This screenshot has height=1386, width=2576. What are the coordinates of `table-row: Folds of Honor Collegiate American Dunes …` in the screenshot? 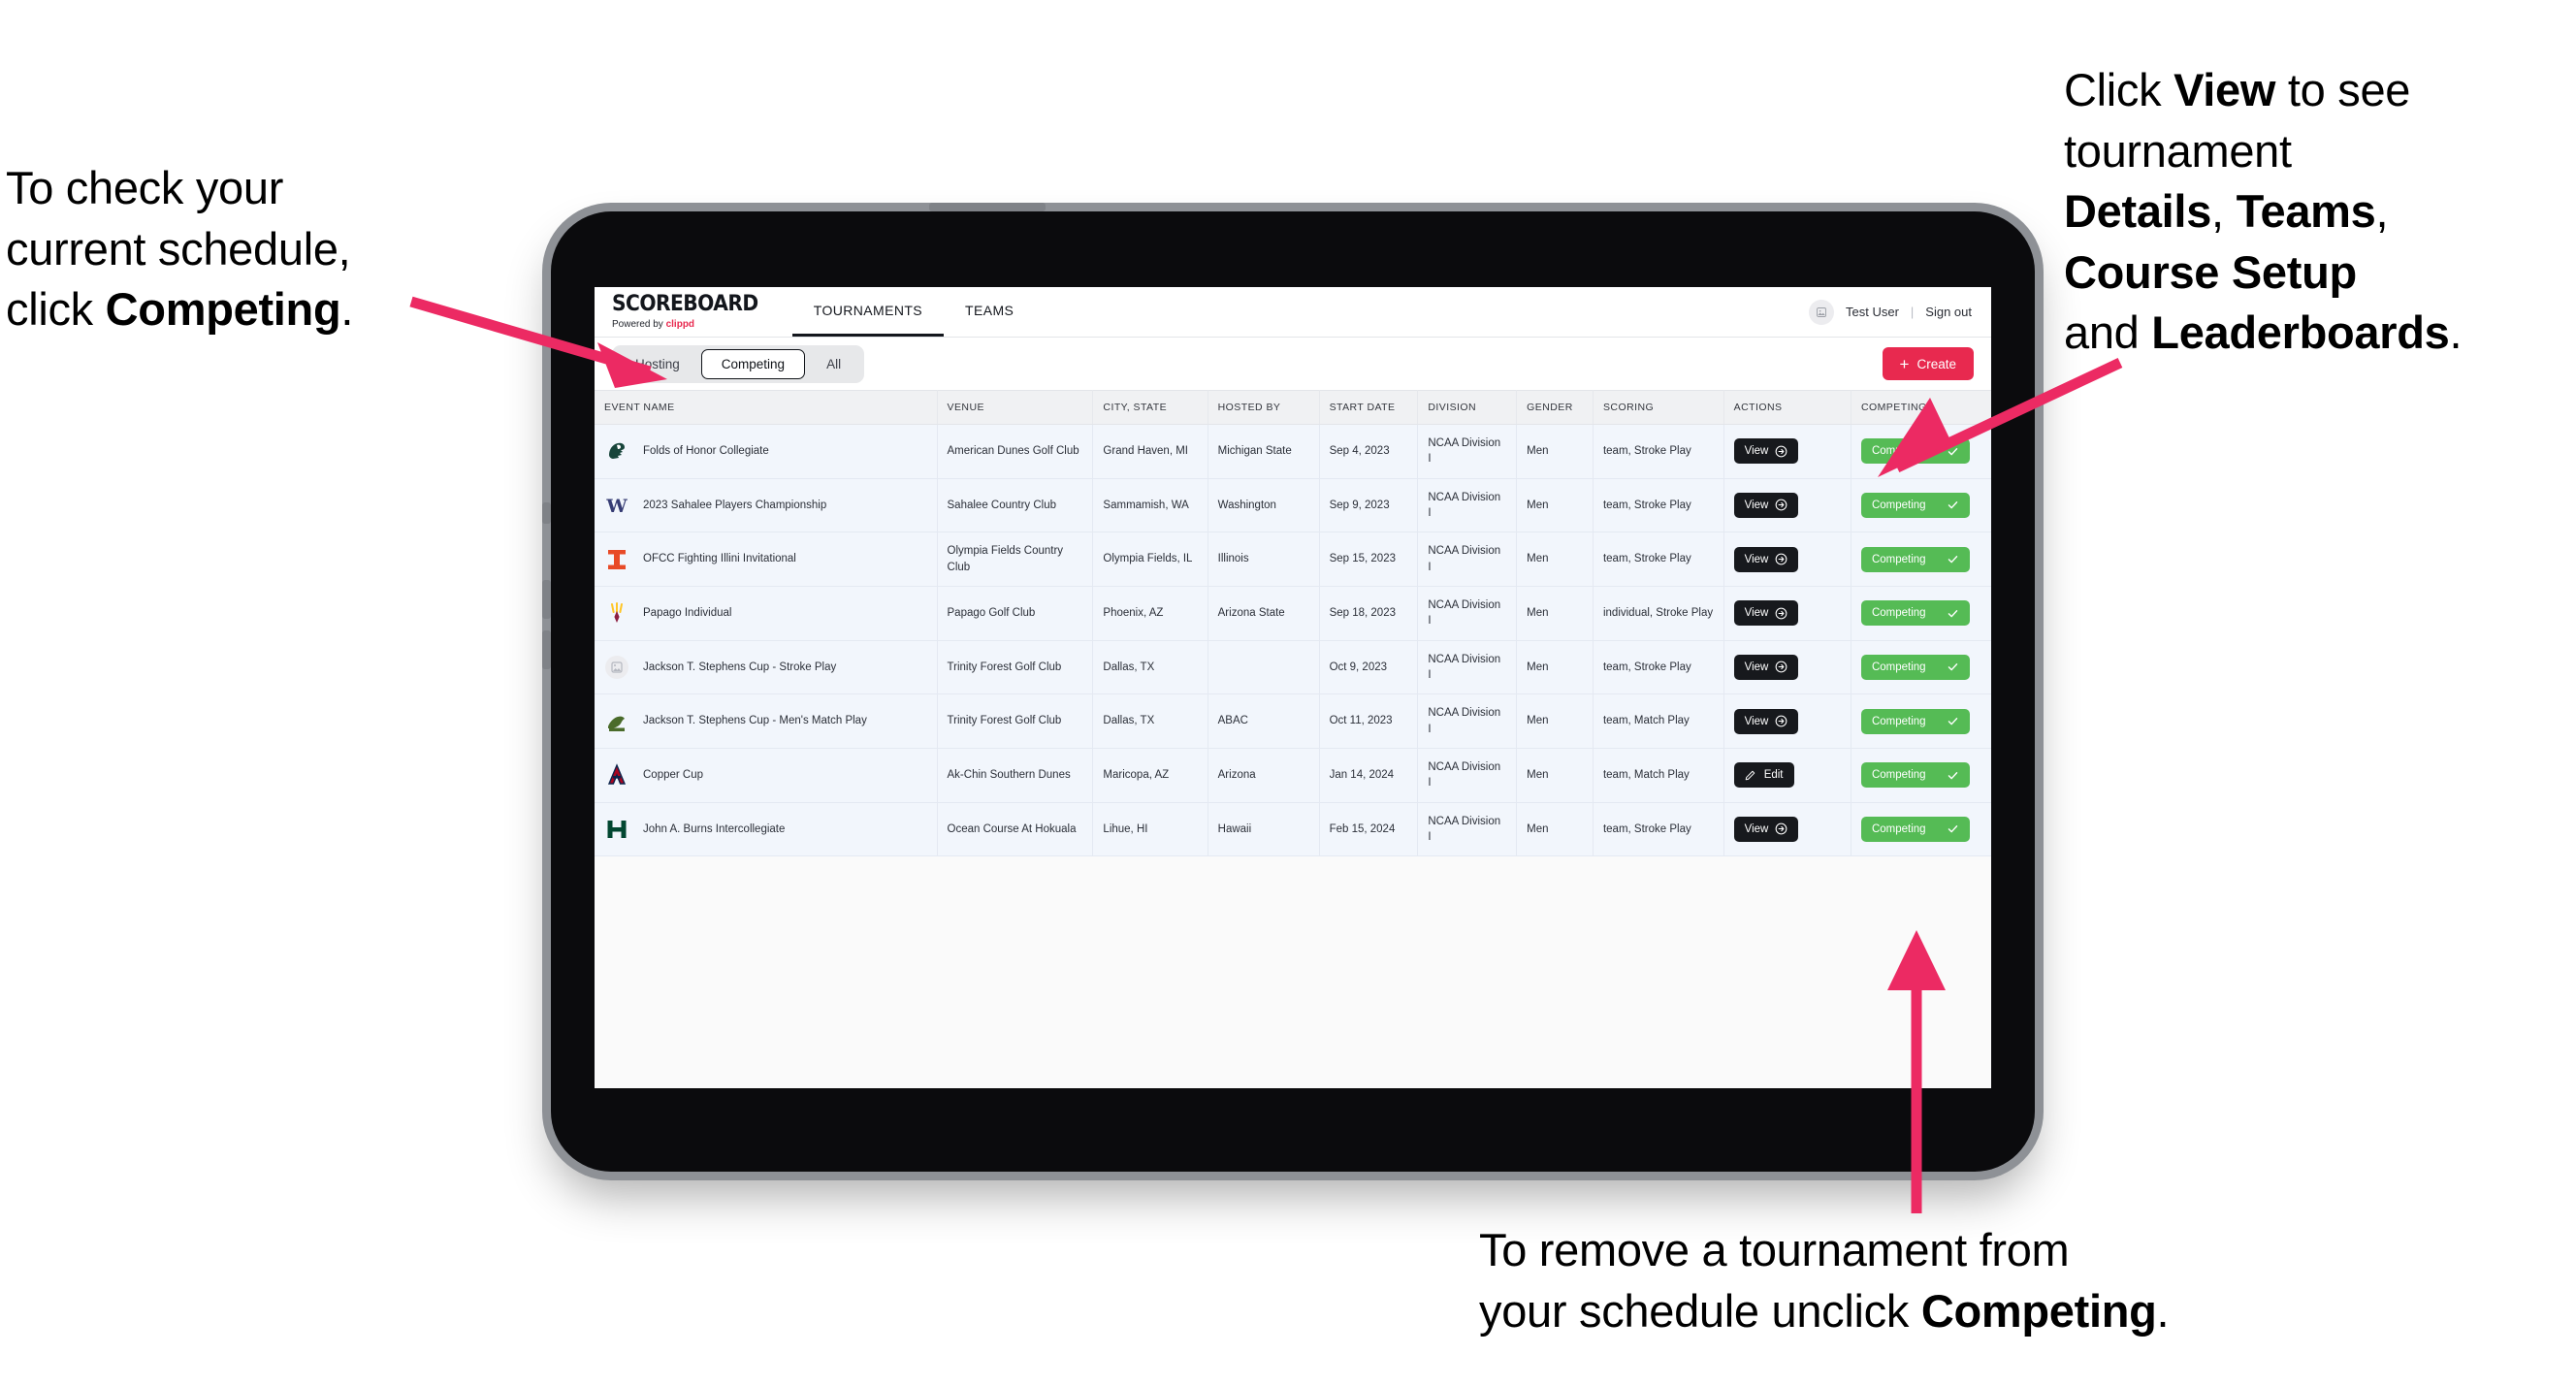 It's located at (1293, 451).